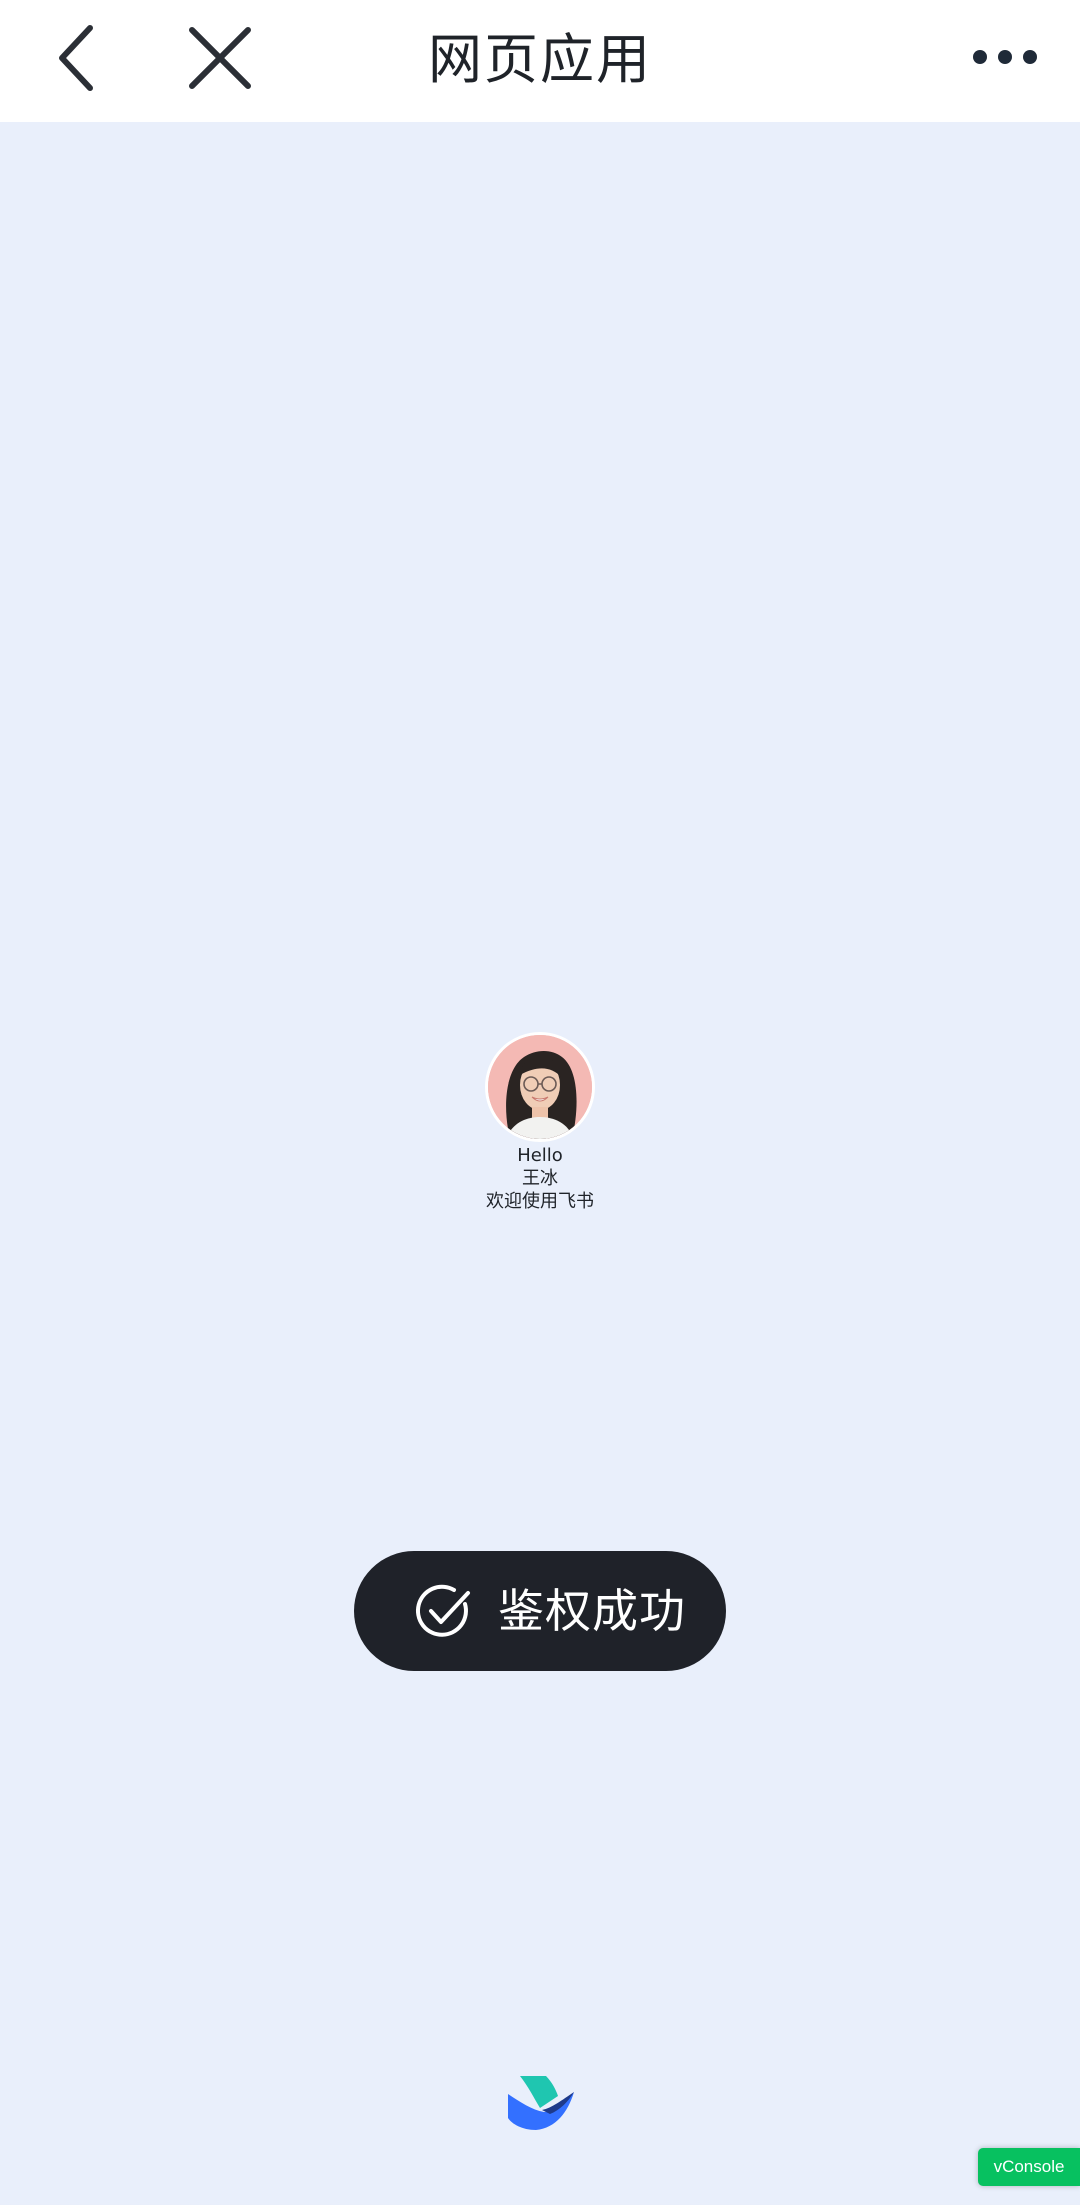  I want to click on more-dots-icon, so click(1005, 56).